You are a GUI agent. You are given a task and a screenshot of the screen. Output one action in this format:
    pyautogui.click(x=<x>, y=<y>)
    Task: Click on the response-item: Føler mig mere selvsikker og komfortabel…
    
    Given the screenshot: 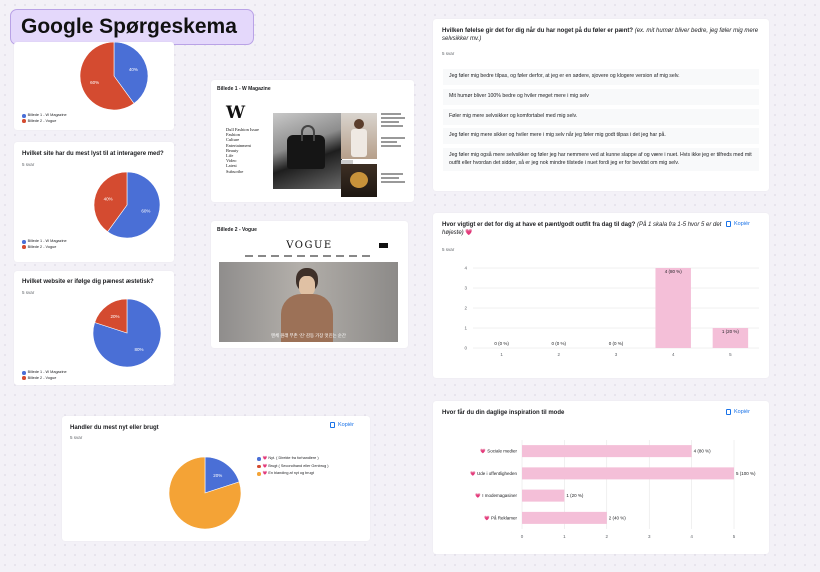 What is the action you would take?
    pyautogui.click(x=601, y=117)
    